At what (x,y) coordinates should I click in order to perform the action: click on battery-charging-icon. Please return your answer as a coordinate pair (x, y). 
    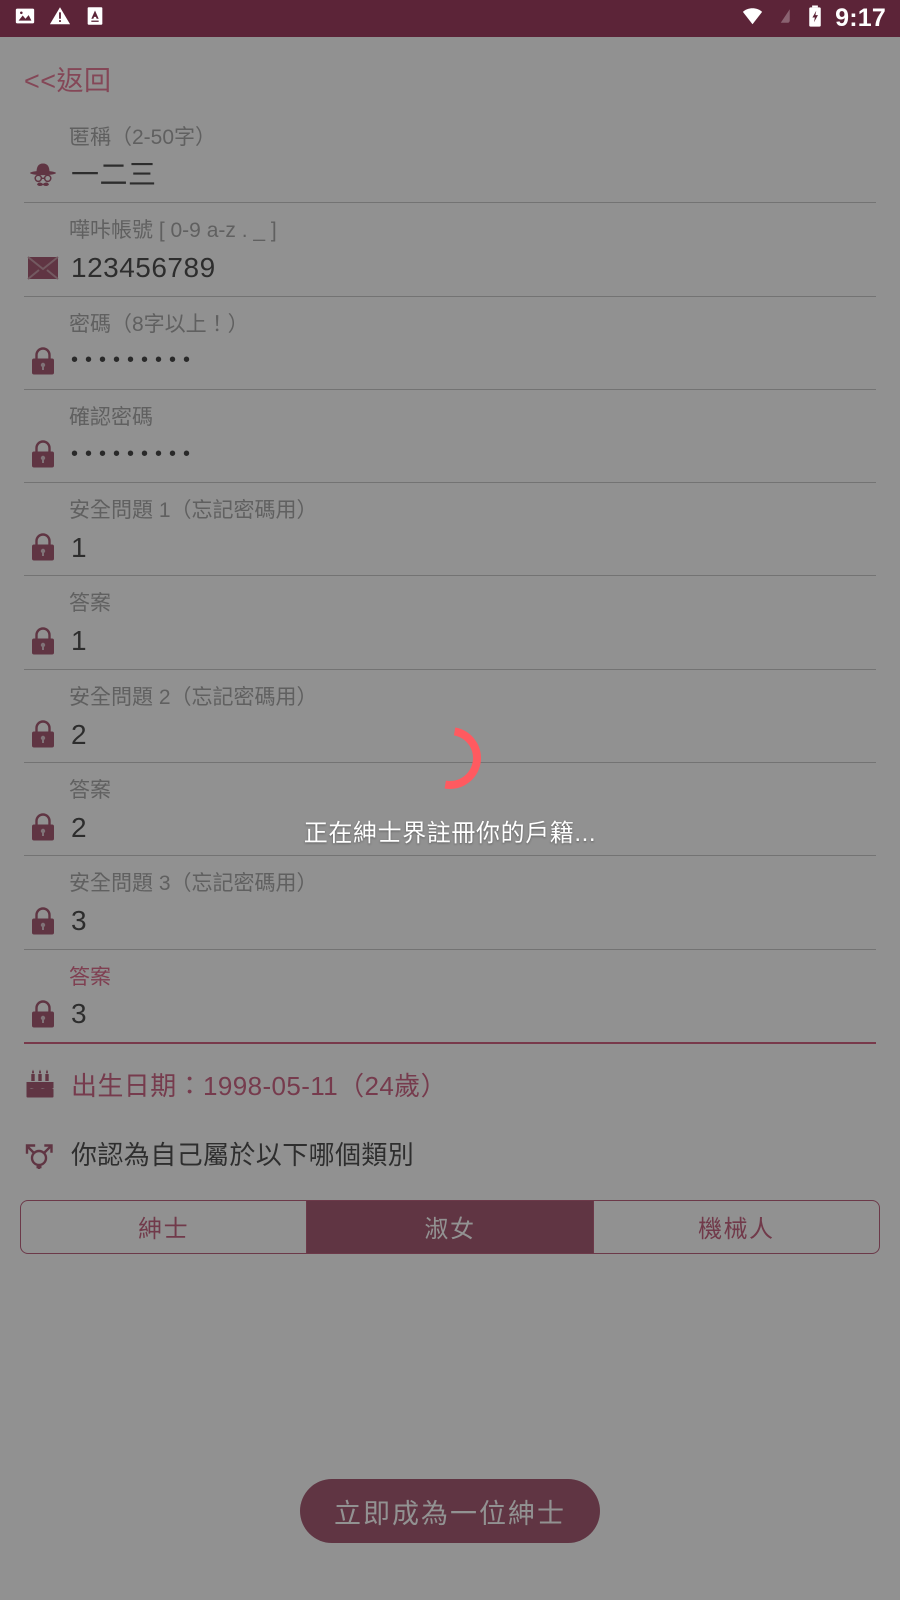
    Looking at the image, I should click on (815, 18).